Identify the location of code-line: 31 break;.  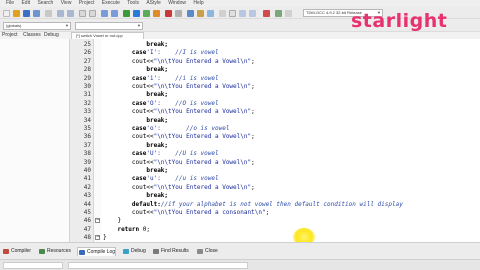
(275, 95).